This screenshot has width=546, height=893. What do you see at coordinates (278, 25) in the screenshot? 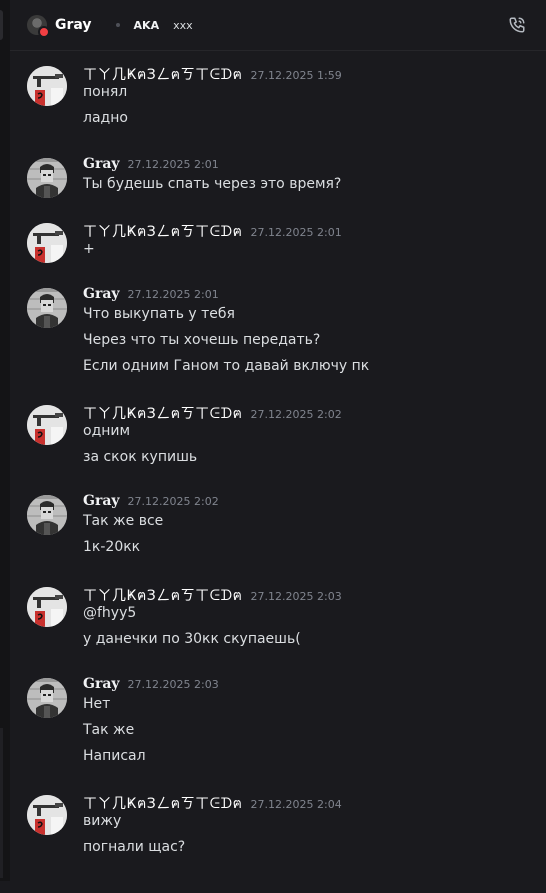
I see `dm-header: Gray AKA xxx` at bounding box center [278, 25].